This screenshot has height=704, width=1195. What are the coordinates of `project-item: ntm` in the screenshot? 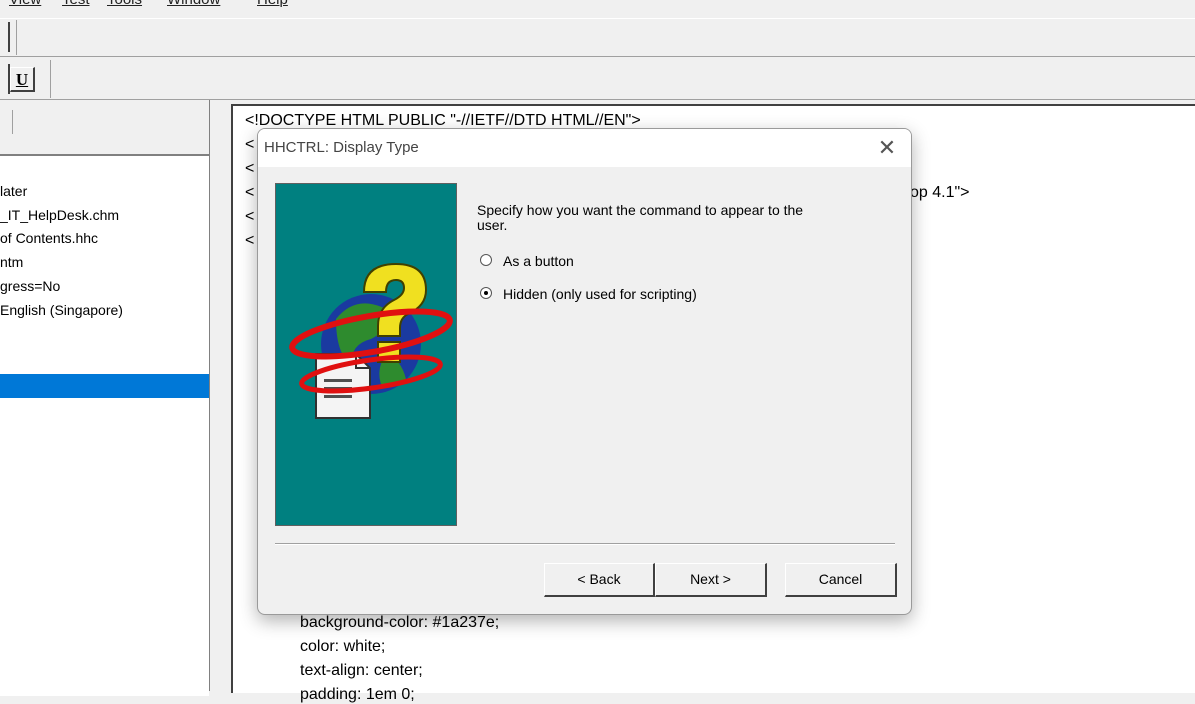 It's located at (11, 262).